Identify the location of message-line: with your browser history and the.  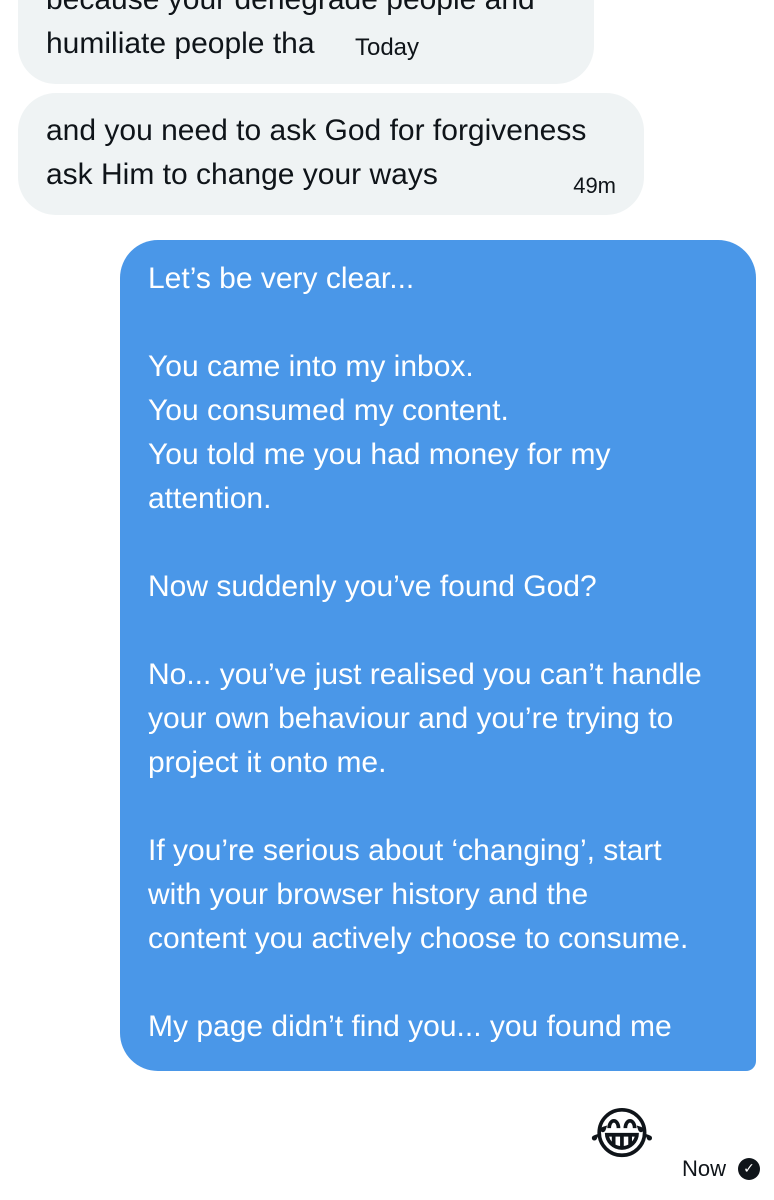
(368, 894).